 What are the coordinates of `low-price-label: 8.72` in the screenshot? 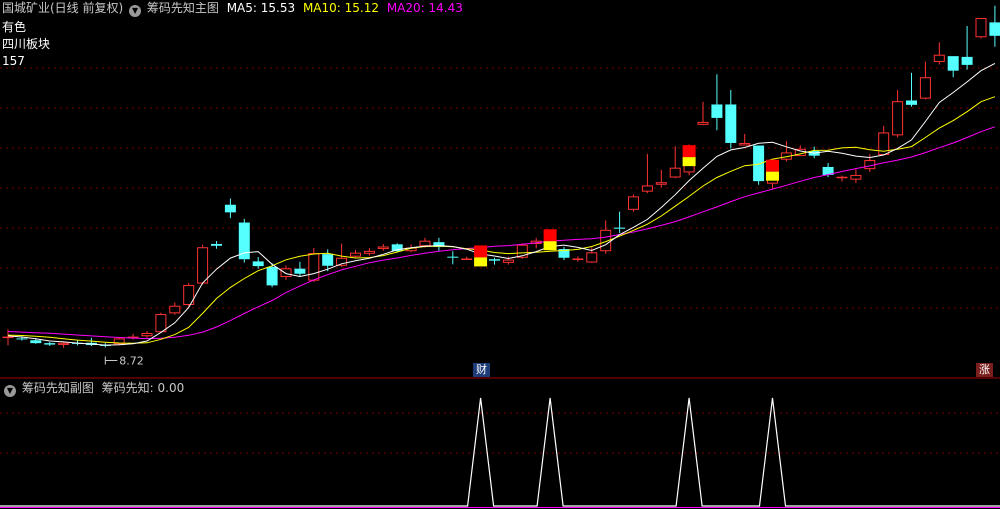 It's located at (131, 361).